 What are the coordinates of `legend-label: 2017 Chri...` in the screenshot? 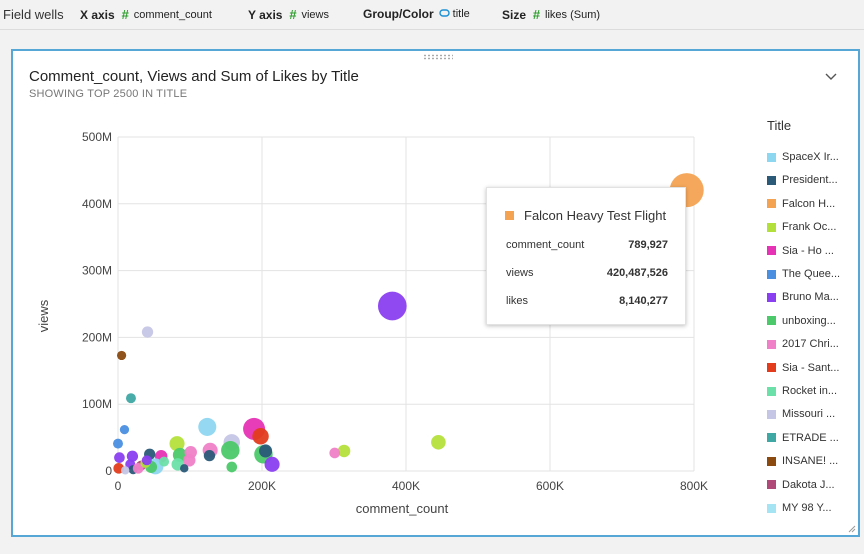 It's located at (810, 344).